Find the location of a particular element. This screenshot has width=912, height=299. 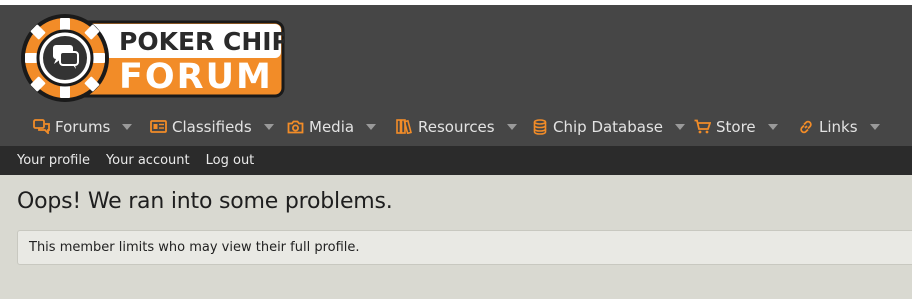

cart-icon is located at coordinates (702, 126).